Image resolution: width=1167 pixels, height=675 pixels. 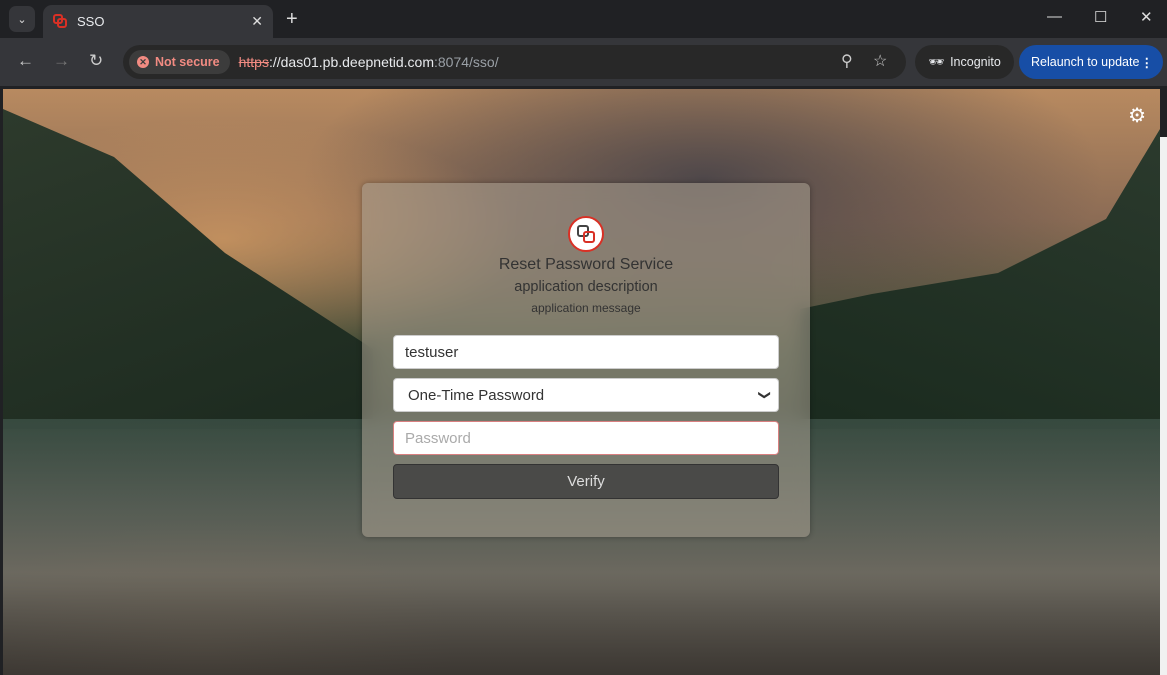 I want to click on username-input: testuser, so click(x=586, y=352).